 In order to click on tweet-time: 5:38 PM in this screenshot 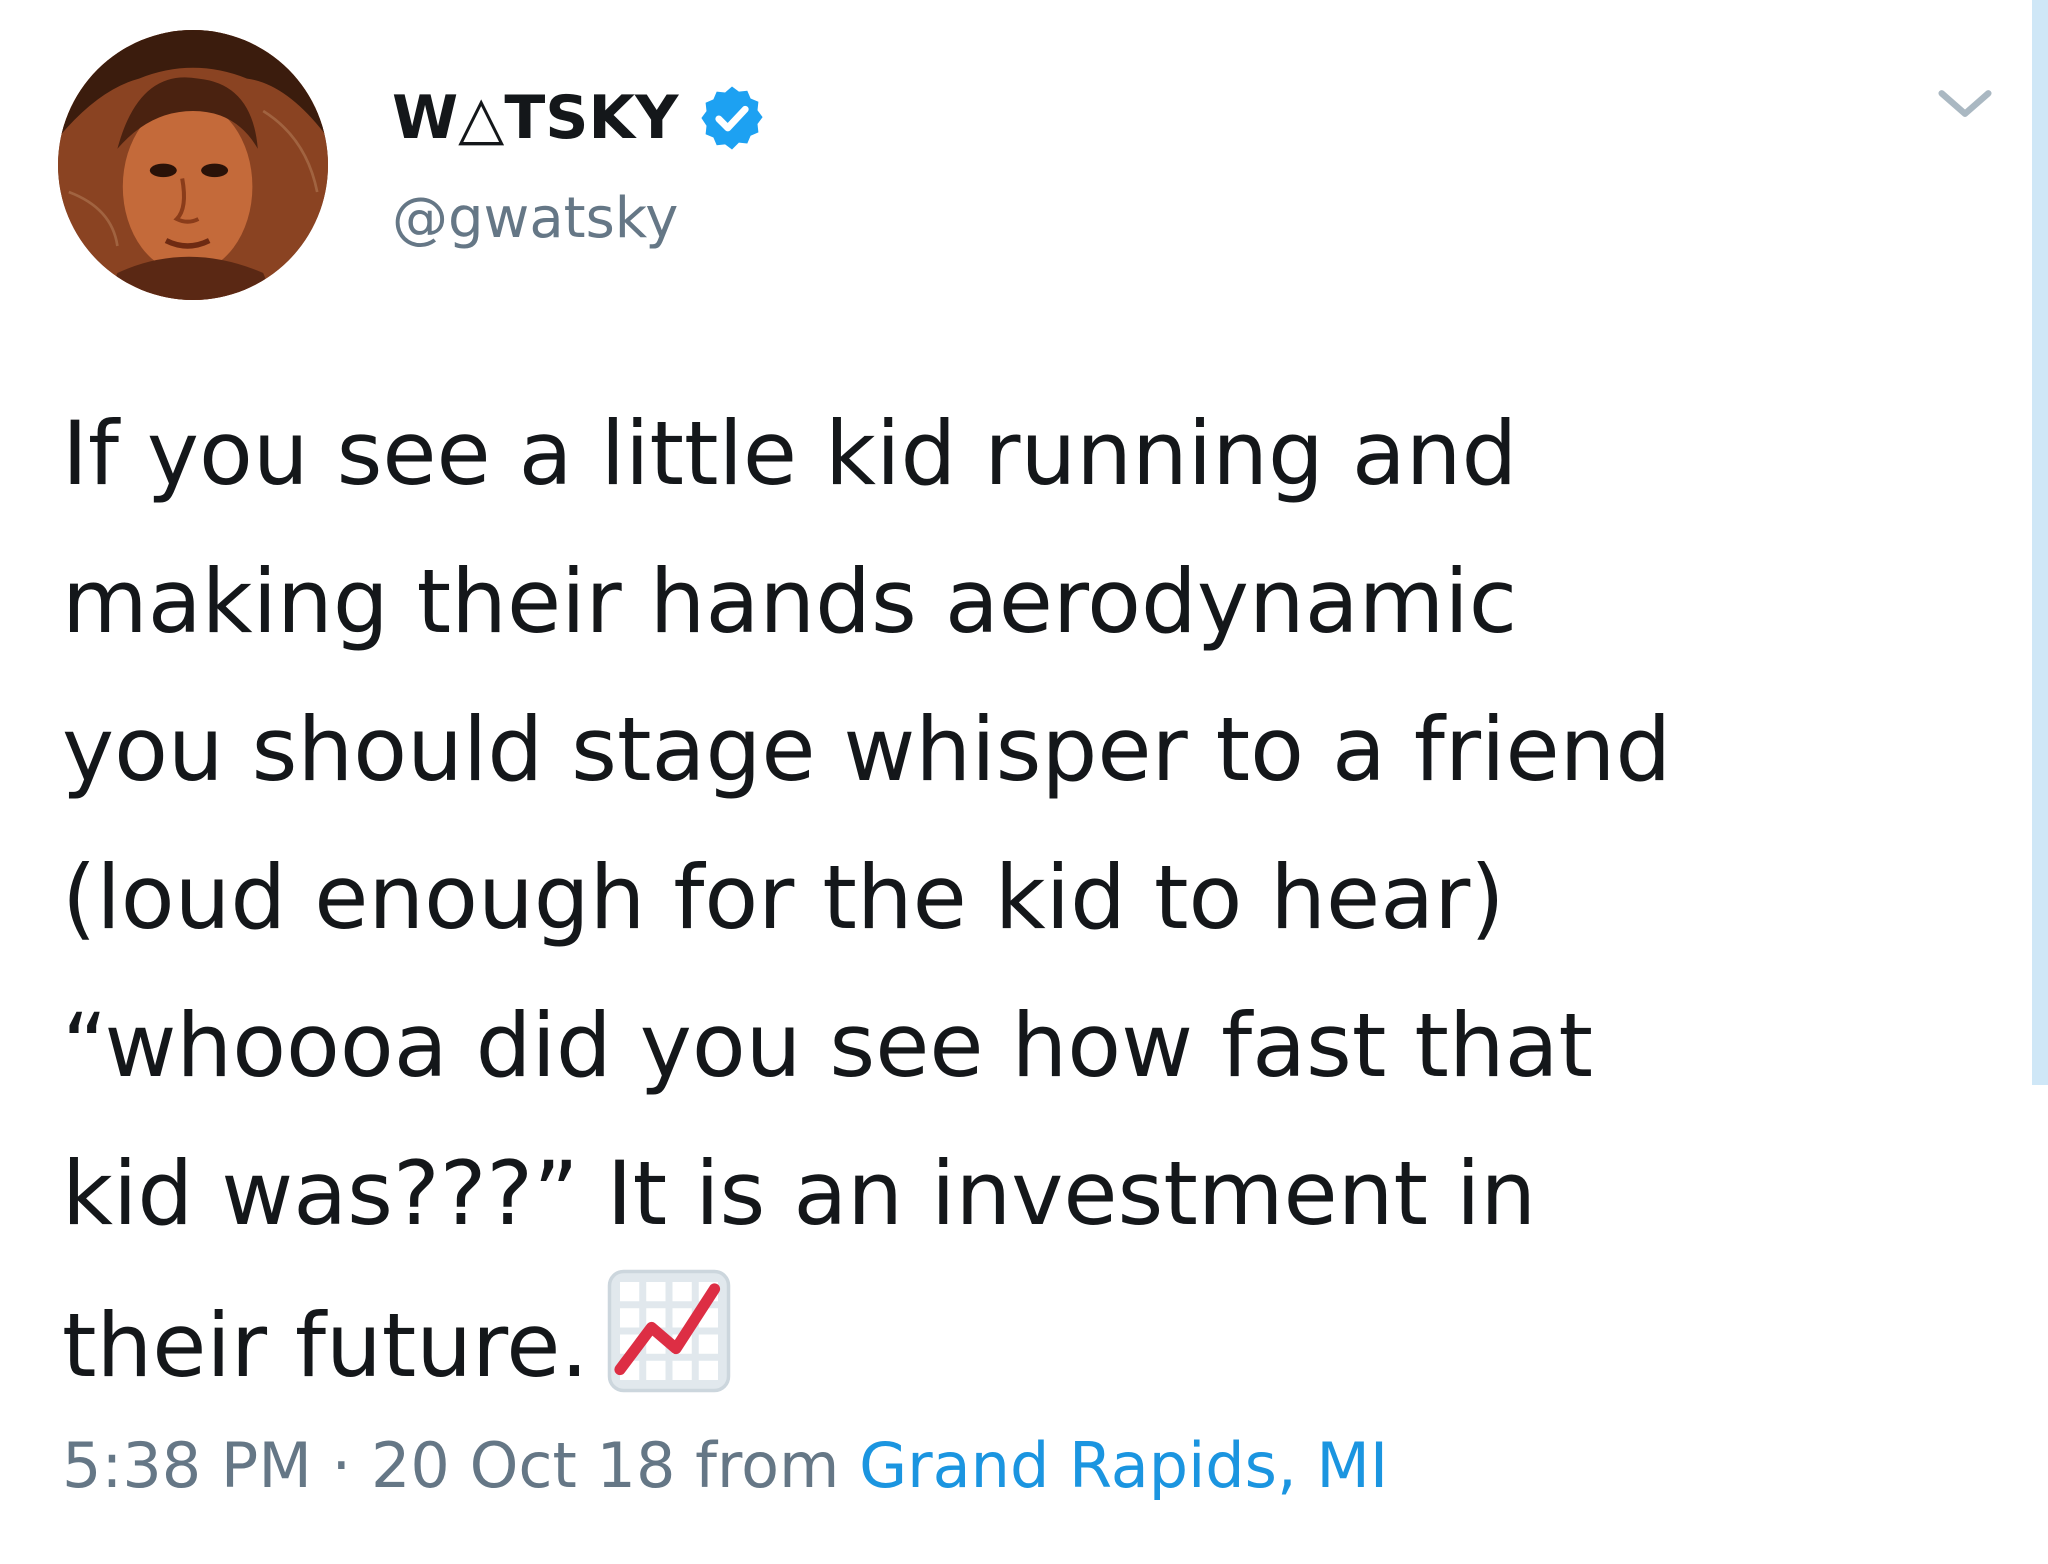, I will do `click(187, 1465)`.